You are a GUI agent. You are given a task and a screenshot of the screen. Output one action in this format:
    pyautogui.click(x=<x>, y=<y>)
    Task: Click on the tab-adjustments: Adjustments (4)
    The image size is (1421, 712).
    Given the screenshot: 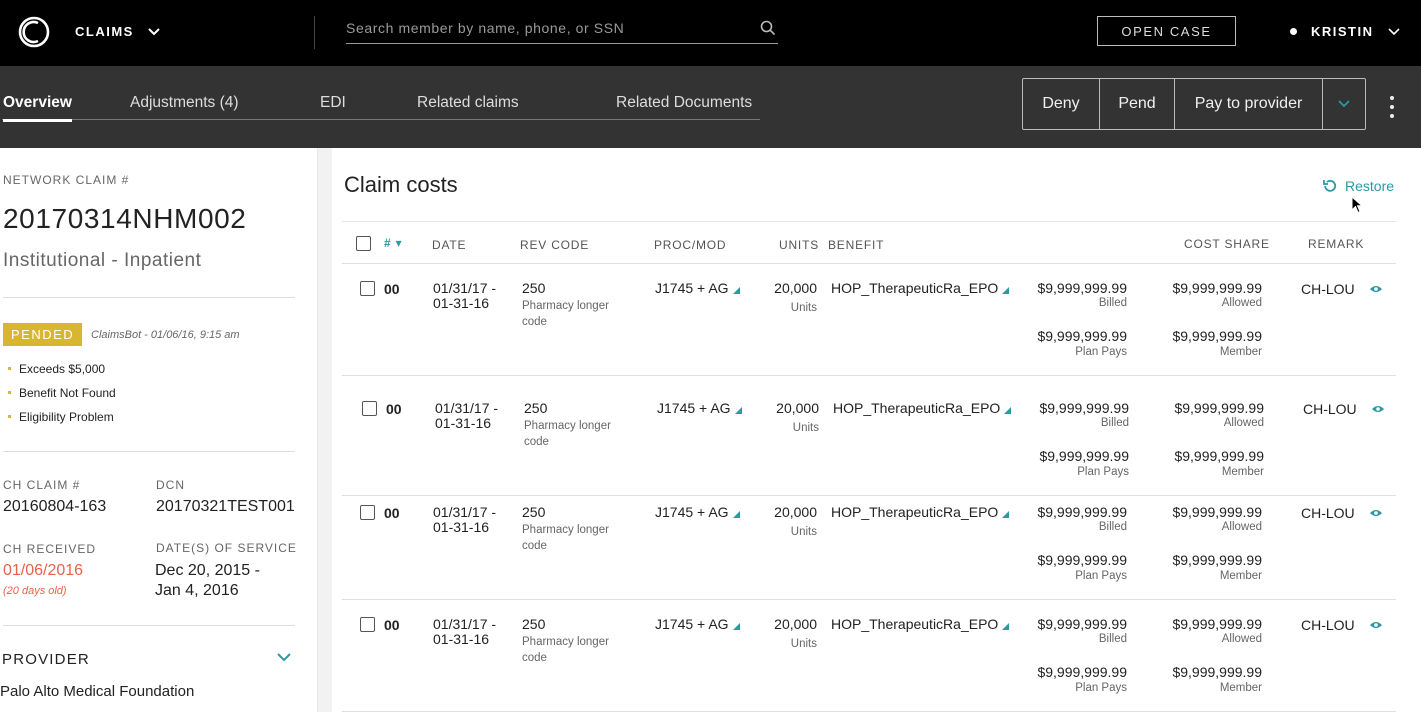 What is the action you would take?
    pyautogui.click(x=184, y=103)
    